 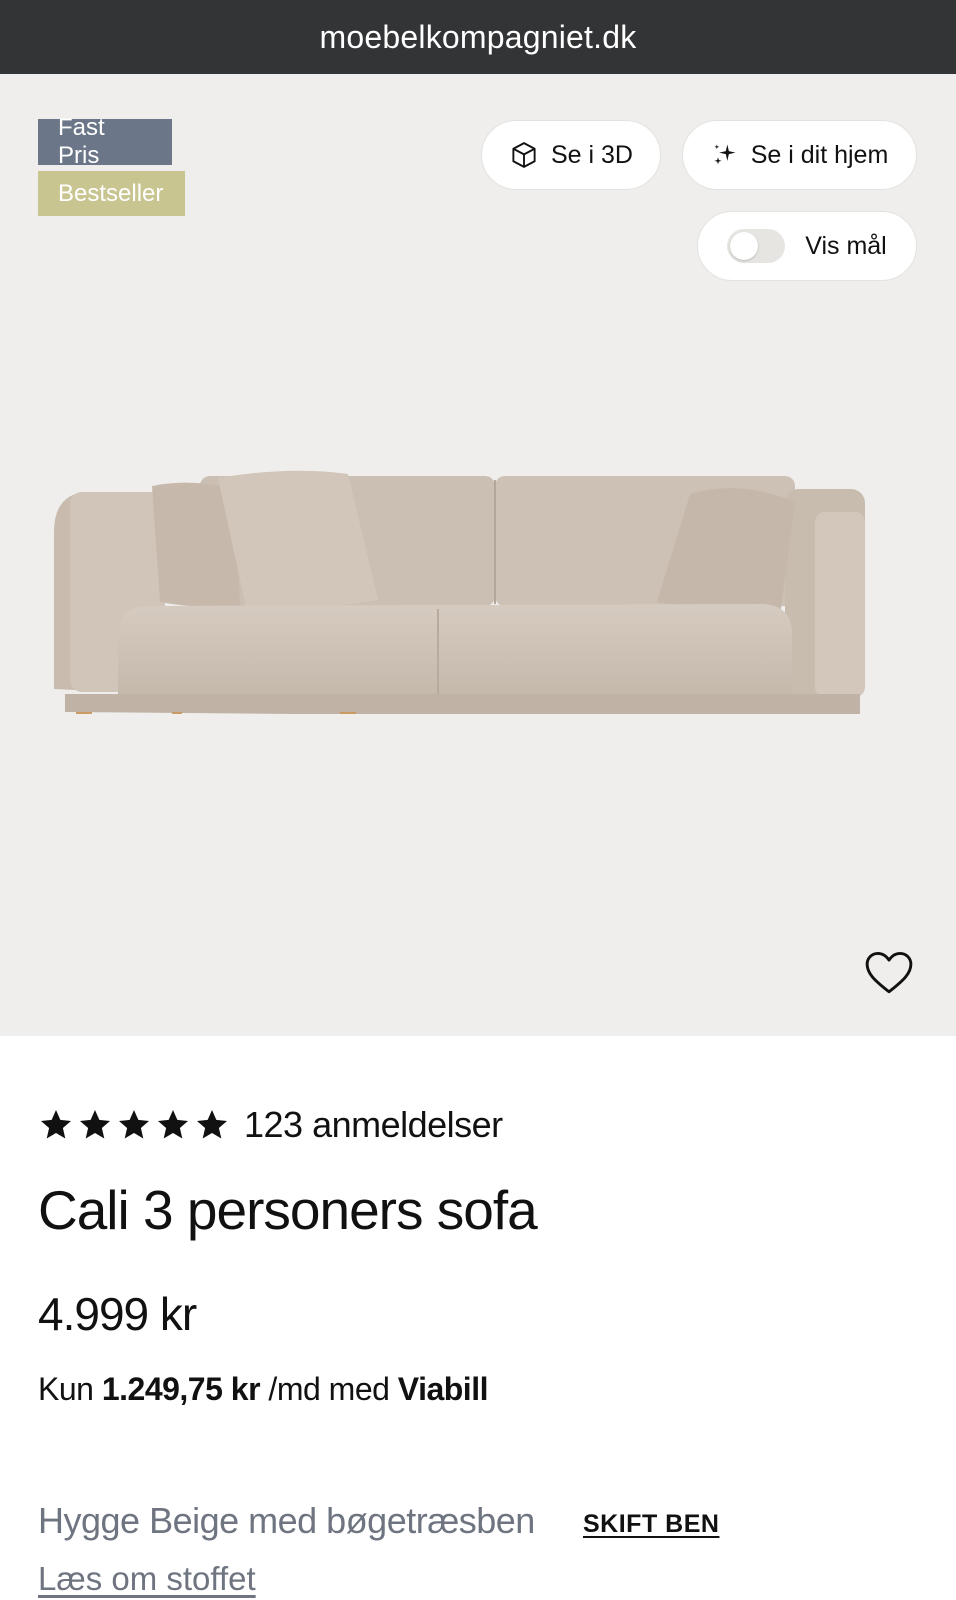 I want to click on financing-middle: /md med, so click(x=329, y=1389).